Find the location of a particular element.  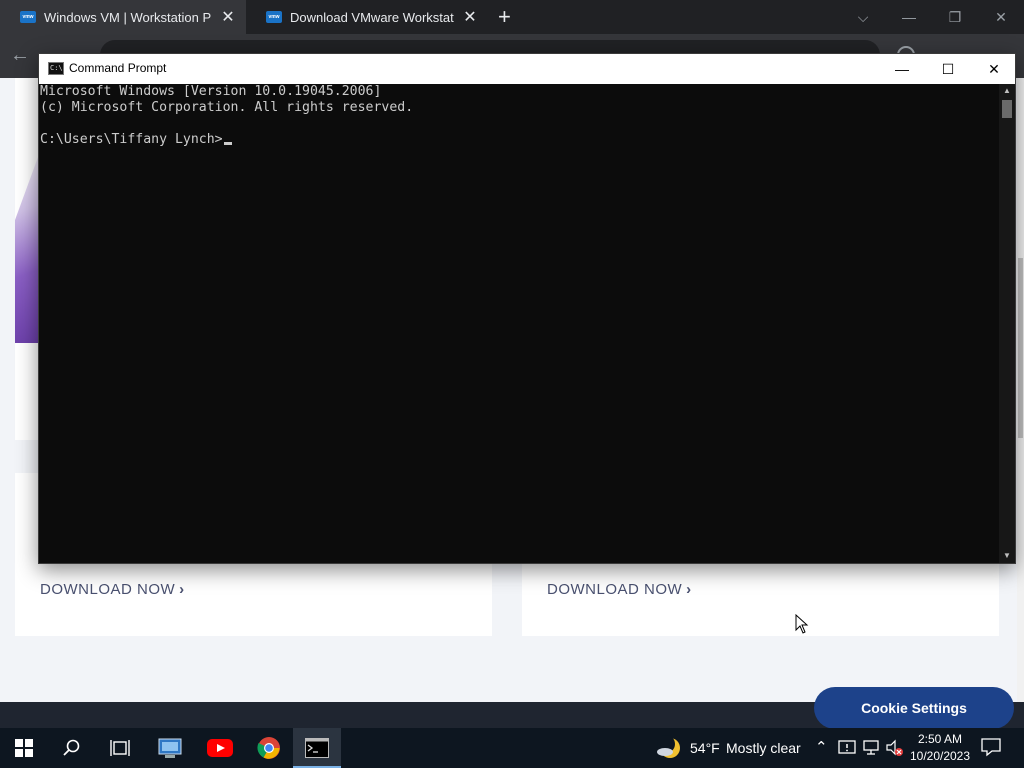

cmd-title-bar: C:\ Command Prompt — ☐ ✕ is located at coordinates (527, 69).